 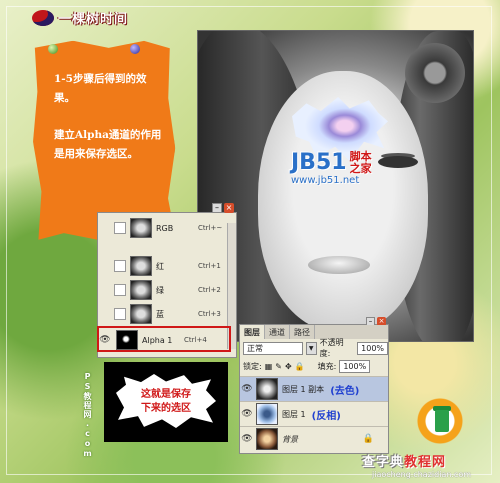 I want to click on bottle-icon, so click(x=442, y=421).